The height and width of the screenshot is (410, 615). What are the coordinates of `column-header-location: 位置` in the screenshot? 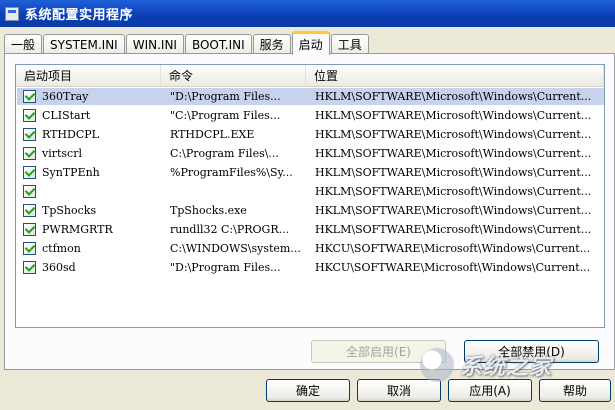 It's located at (455, 75).